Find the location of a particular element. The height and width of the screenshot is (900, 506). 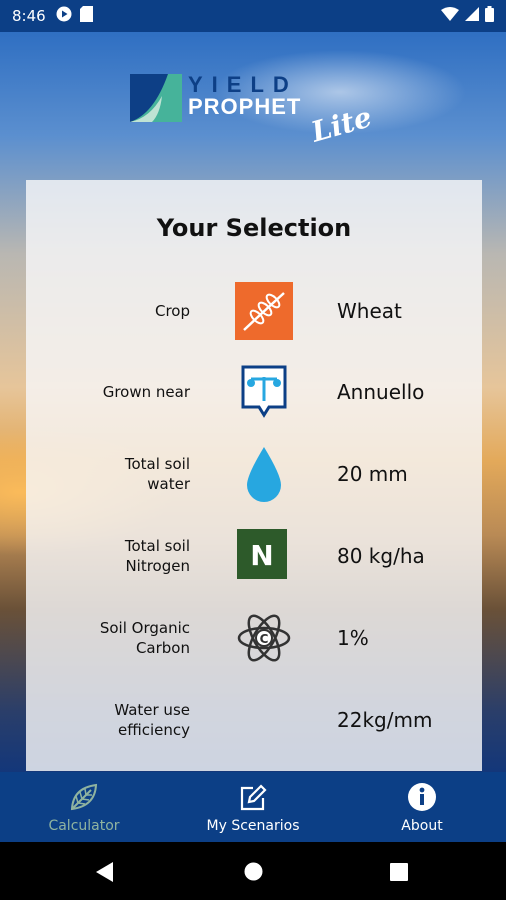

nav-calculator: Calculator is located at coordinates (84, 807).